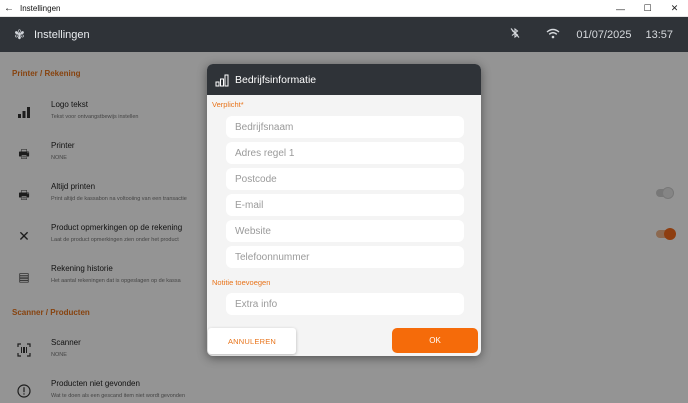 The image size is (688, 403). I want to click on ok-button: OK, so click(435, 340).